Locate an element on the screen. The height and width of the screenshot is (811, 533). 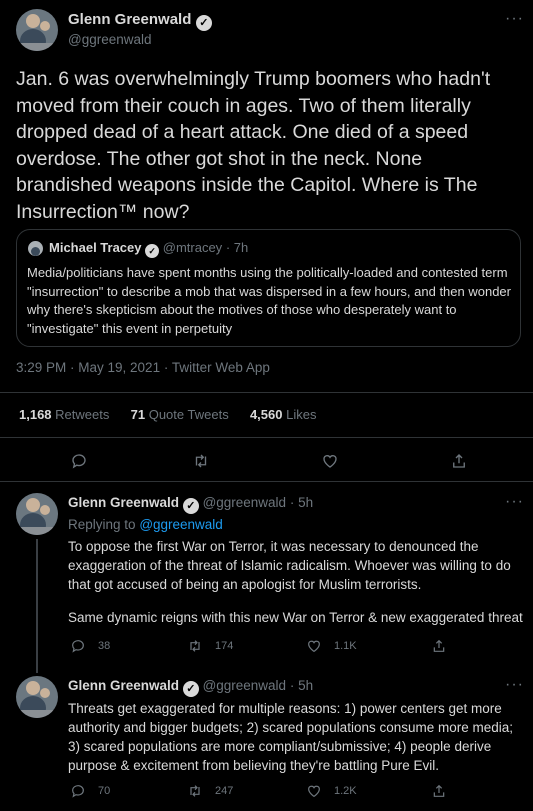
quotes-label: Quote Tweets is located at coordinates (188, 414).